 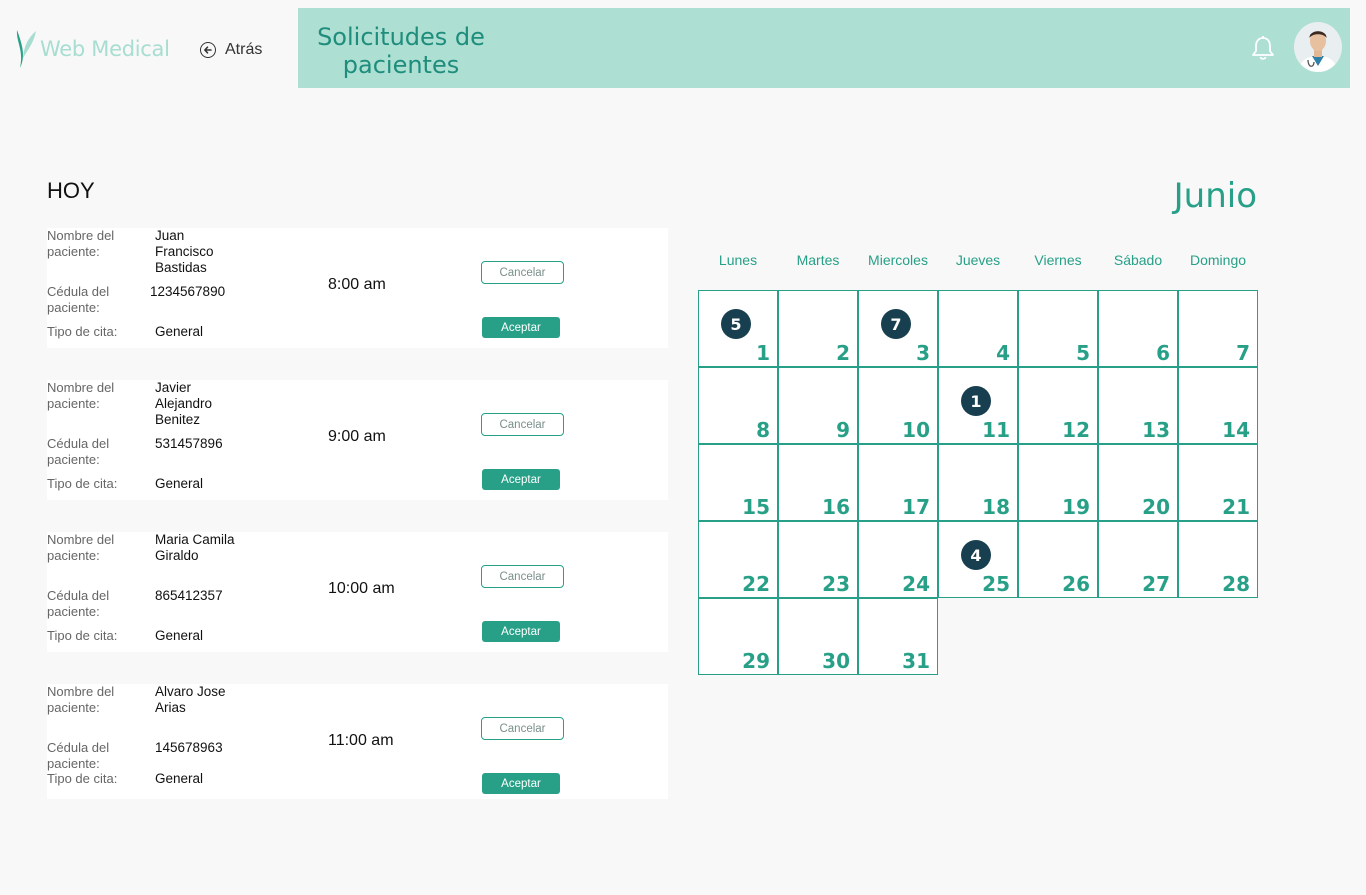 What do you see at coordinates (898, 559) in the screenshot?
I see `calendar-day: 24` at bounding box center [898, 559].